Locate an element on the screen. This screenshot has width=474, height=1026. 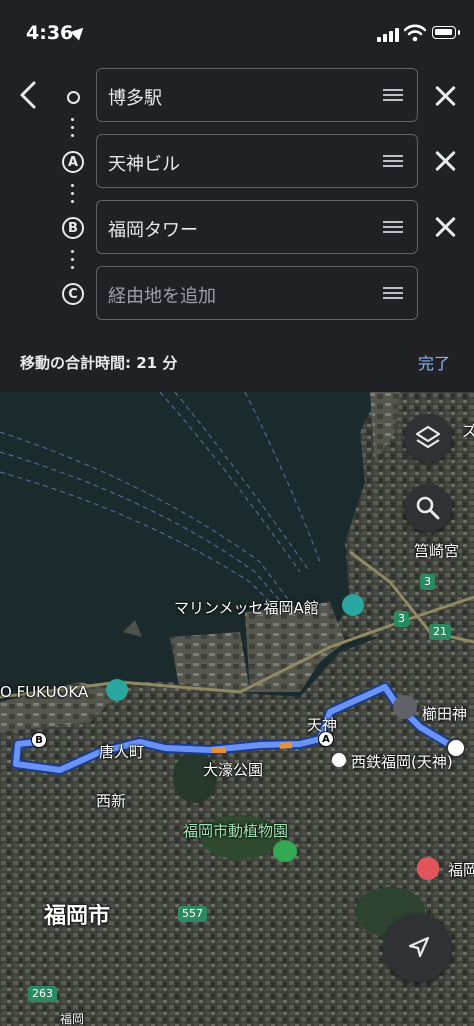
stop-a-field-text: 天神ビル is located at coordinates (144, 164).